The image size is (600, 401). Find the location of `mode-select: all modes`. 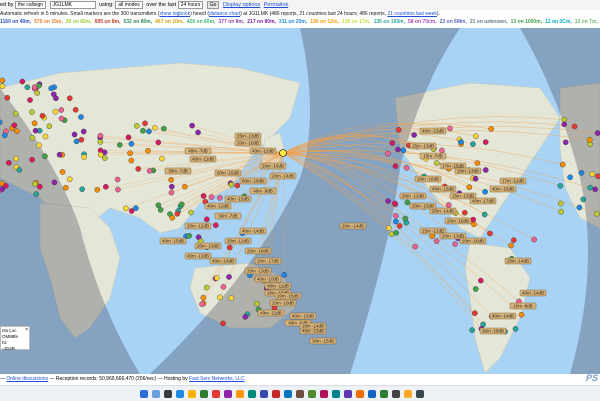

mode-select: all modes is located at coordinates (128, 5).